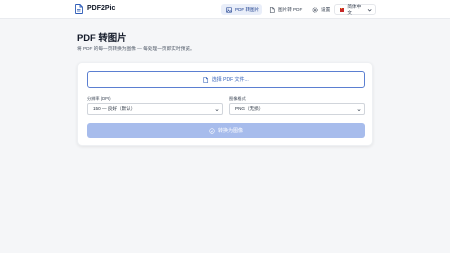 This screenshot has height=253, width=450. What do you see at coordinates (229, 9) in the screenshot?
I see `image-icon` at bounding box center [229, 9].